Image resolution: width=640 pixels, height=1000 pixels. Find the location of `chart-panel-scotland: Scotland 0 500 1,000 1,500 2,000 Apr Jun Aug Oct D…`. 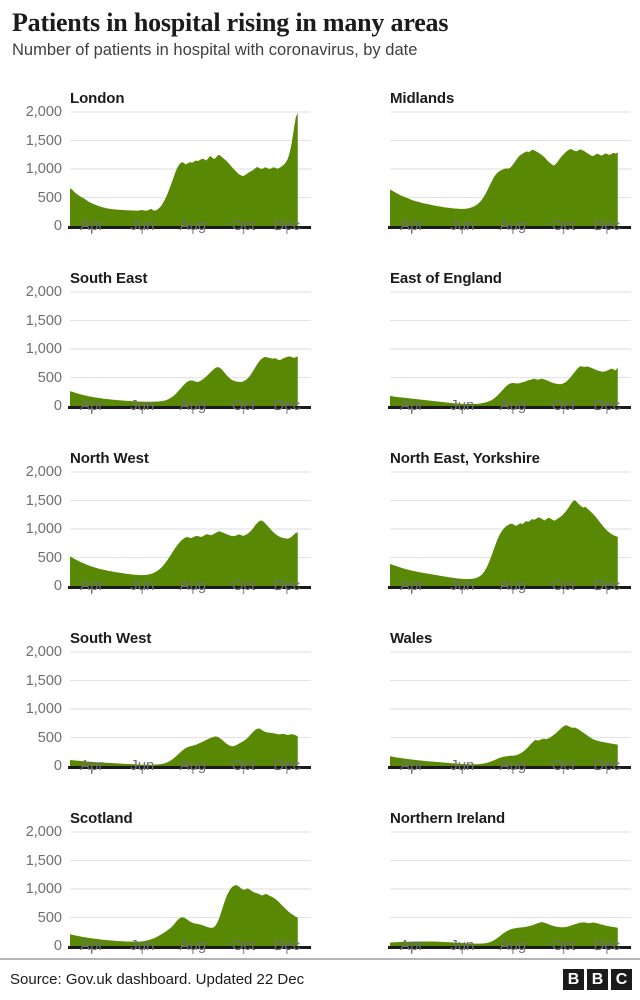

chart-panel-scotland: Scotland 0 500 1,000 1,500 2,000 Apr Jun Aug Oct D… is located at coordinates (160, 892).